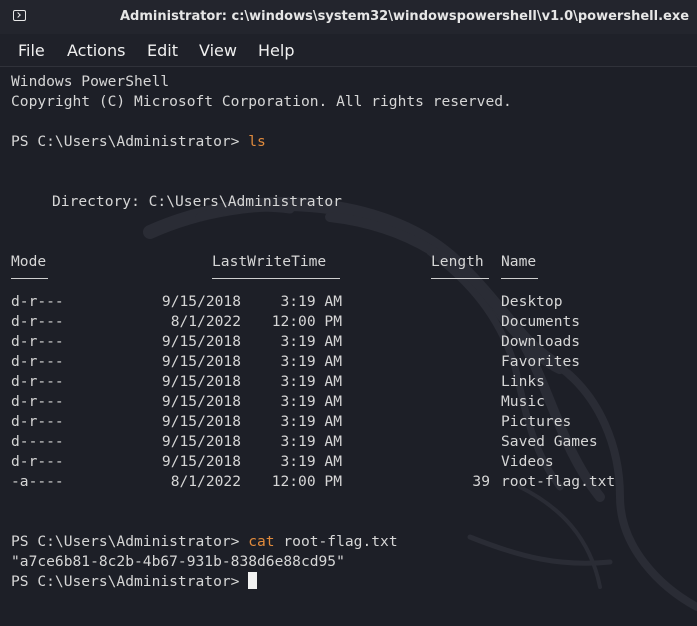 The image size is (697, 626). Describe the element at coordinates (457, 261) in the screenshot. I see `header-length: Length` at that location.